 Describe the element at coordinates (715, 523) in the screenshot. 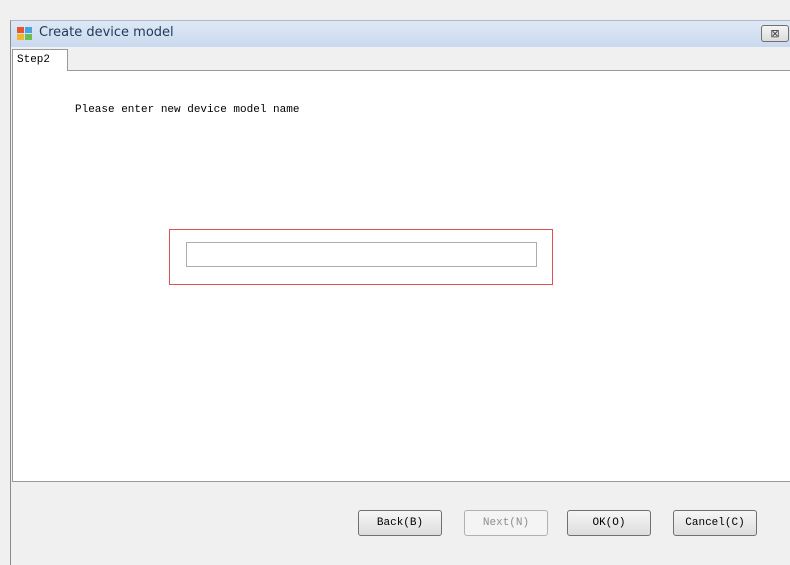

I see `cancel-button: Cancel(C)` at that location.